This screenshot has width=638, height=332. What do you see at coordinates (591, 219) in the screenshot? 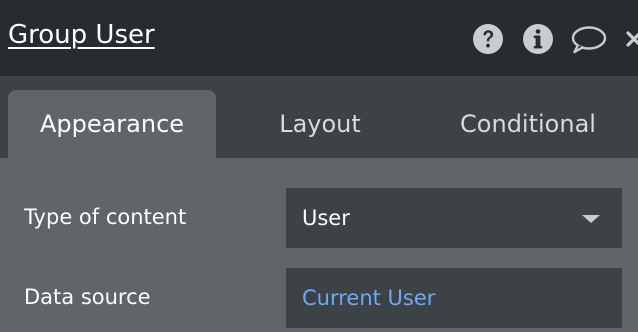
I see `chevron-down-icon` at bounding box center [591, 219].